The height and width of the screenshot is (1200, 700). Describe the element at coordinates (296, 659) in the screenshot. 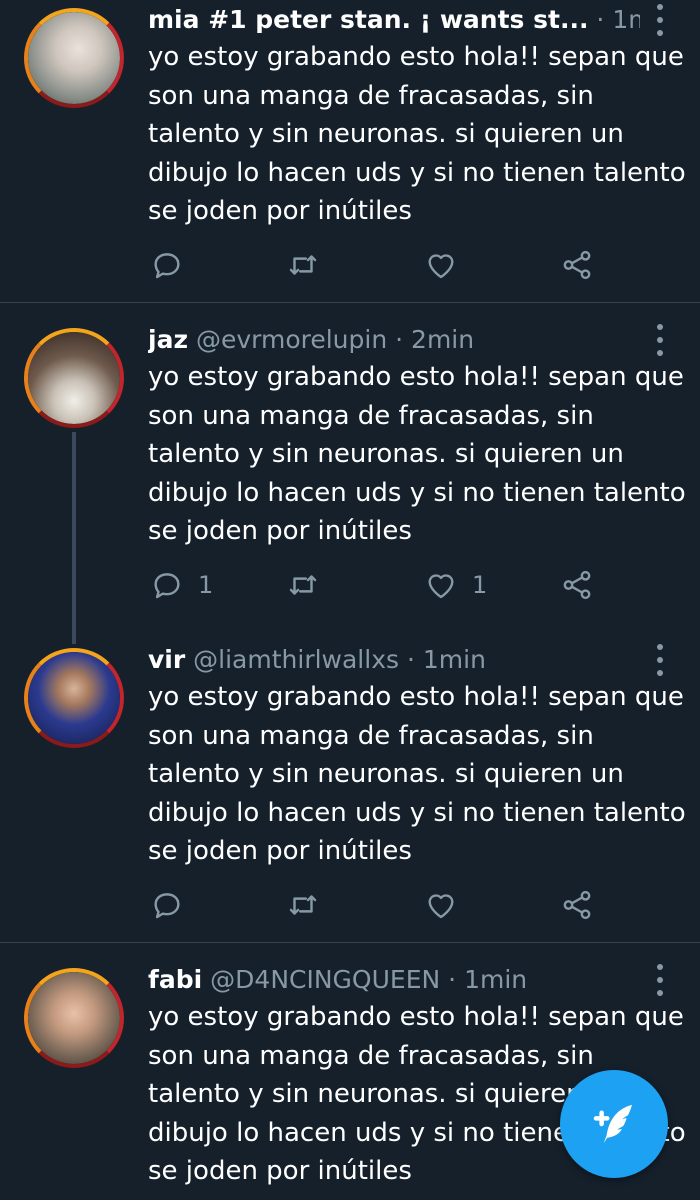

I see `username: @liamthirlwallxs` at that location.